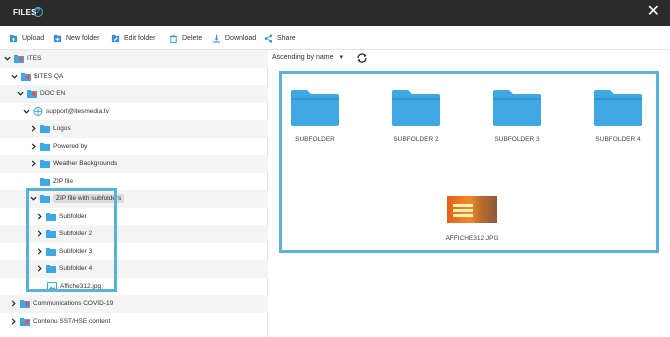 Image resolution: width=670 pixels, height=337 pixels. I want to click on upload-label: Upload, so click(33, 38).